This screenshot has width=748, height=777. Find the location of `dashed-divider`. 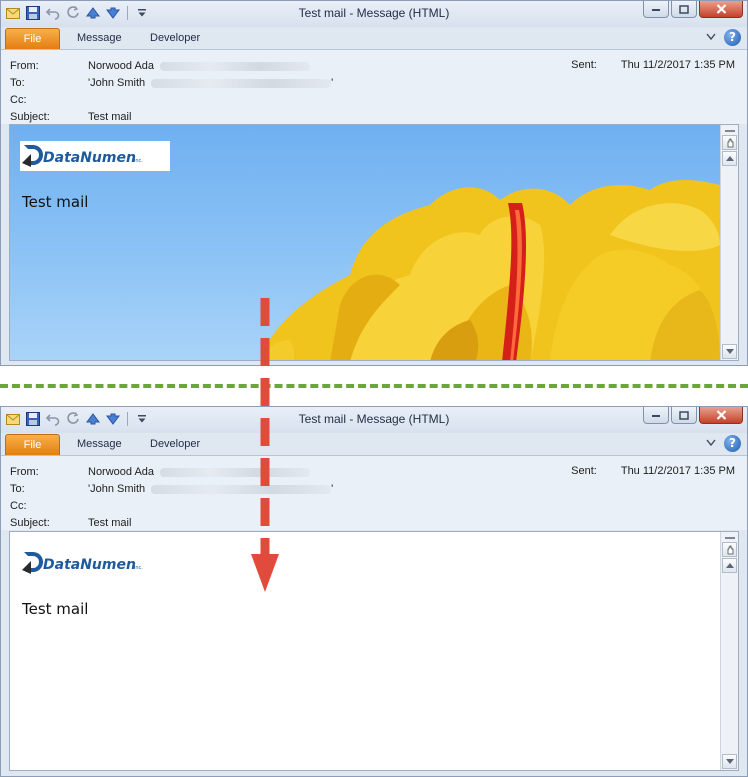

dashed-divider is located at coordinates (374, 386).